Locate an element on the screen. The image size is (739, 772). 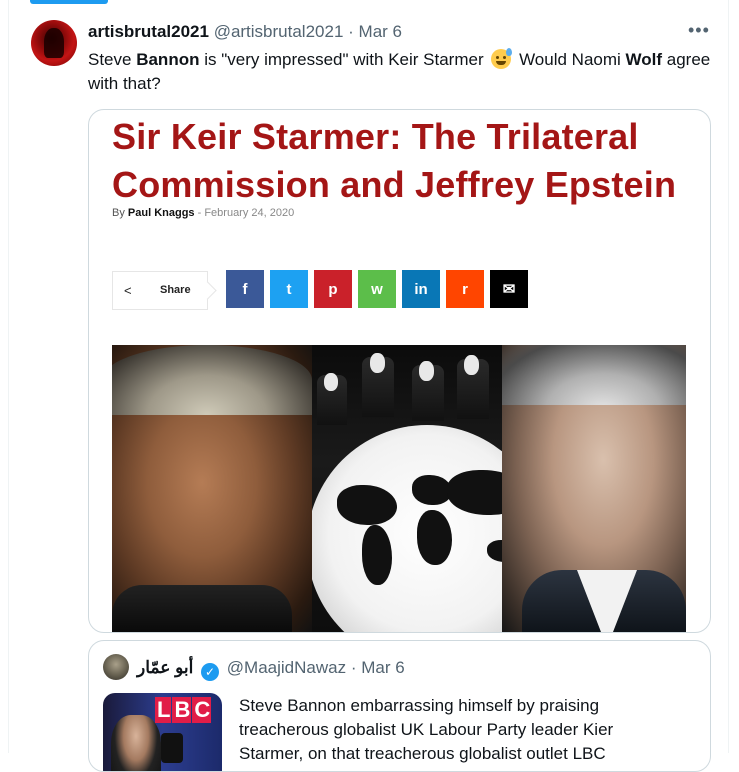
byline-author: Paul Knaggs is located at coordinates (161, 213).